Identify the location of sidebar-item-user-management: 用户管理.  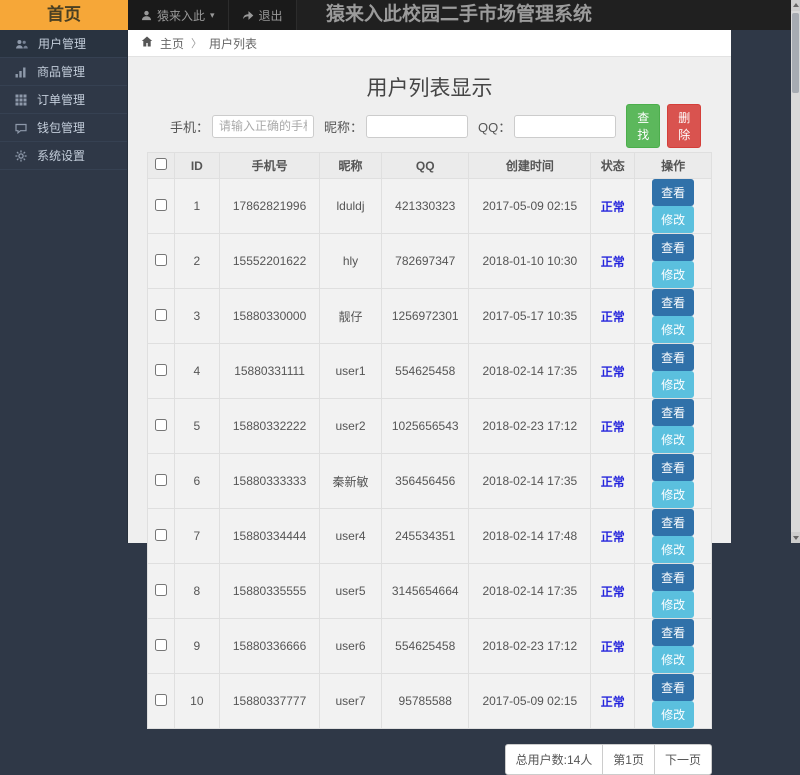
(63, 44).